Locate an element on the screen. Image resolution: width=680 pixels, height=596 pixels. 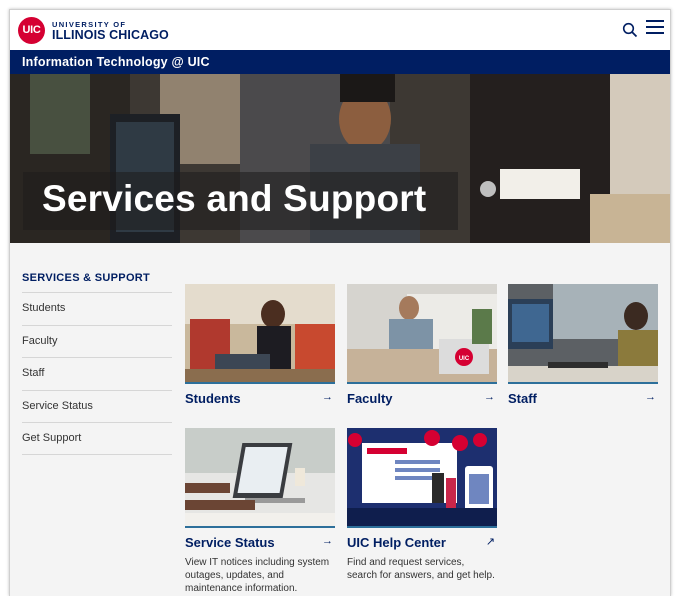
hamburger-menu-icon is located at coordinates (655, 29).